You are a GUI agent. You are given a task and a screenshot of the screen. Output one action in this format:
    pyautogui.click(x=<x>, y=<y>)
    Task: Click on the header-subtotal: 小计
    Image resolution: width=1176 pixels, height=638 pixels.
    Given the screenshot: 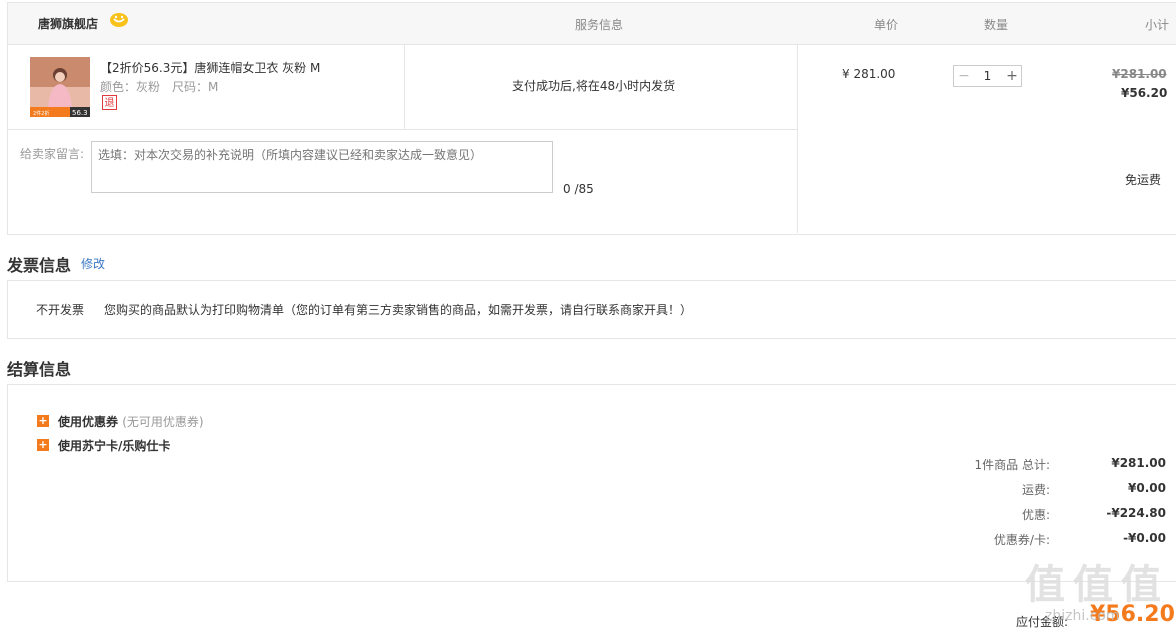 What is the action you would take?
    pyautogui.click(x=1157, y=25)
    